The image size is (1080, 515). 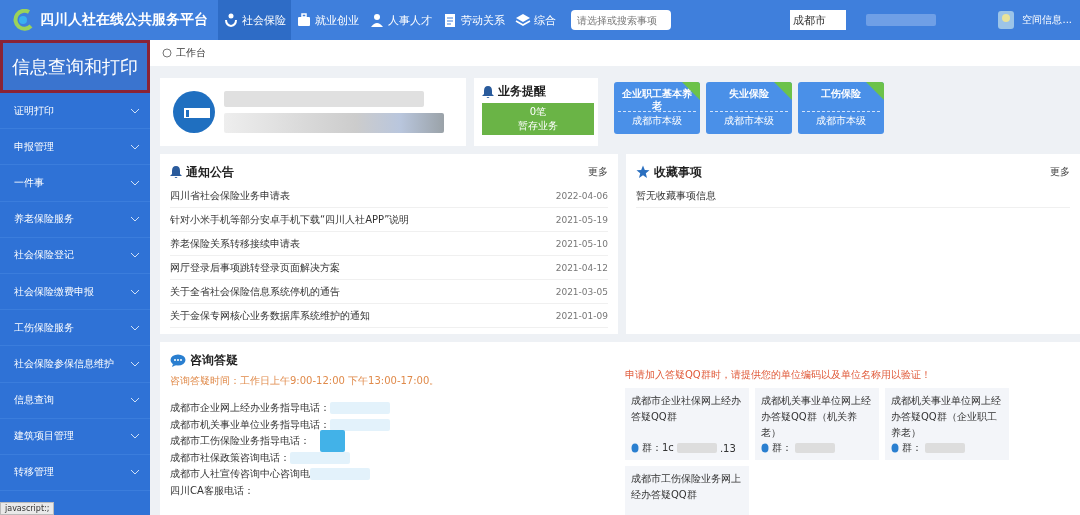 What do you see at coordinates (75, 111) in the screenshot?
I see `sidebar-item: 证明打印` at bounding box center [75, 111].